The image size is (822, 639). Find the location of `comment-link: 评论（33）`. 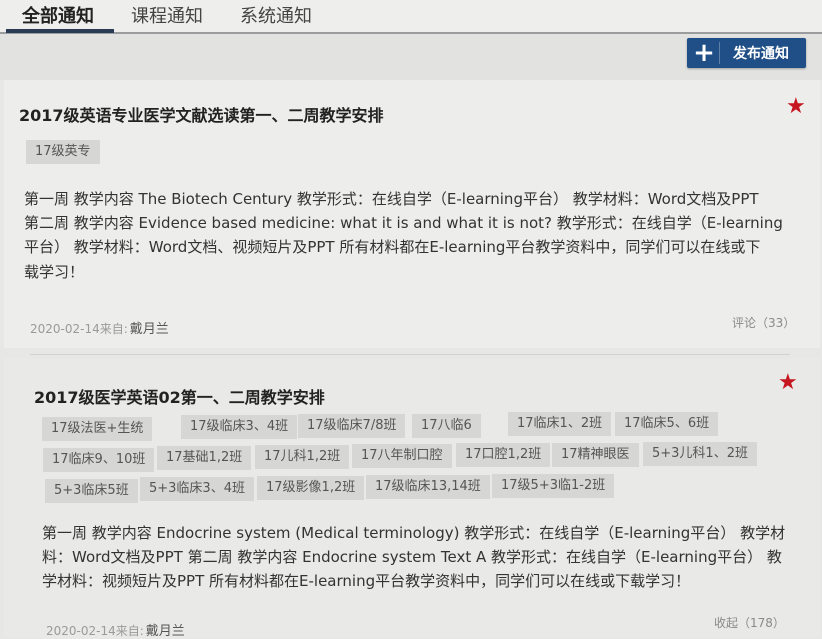

comment-link: 评论（33） is located at coordinates (763, 322).